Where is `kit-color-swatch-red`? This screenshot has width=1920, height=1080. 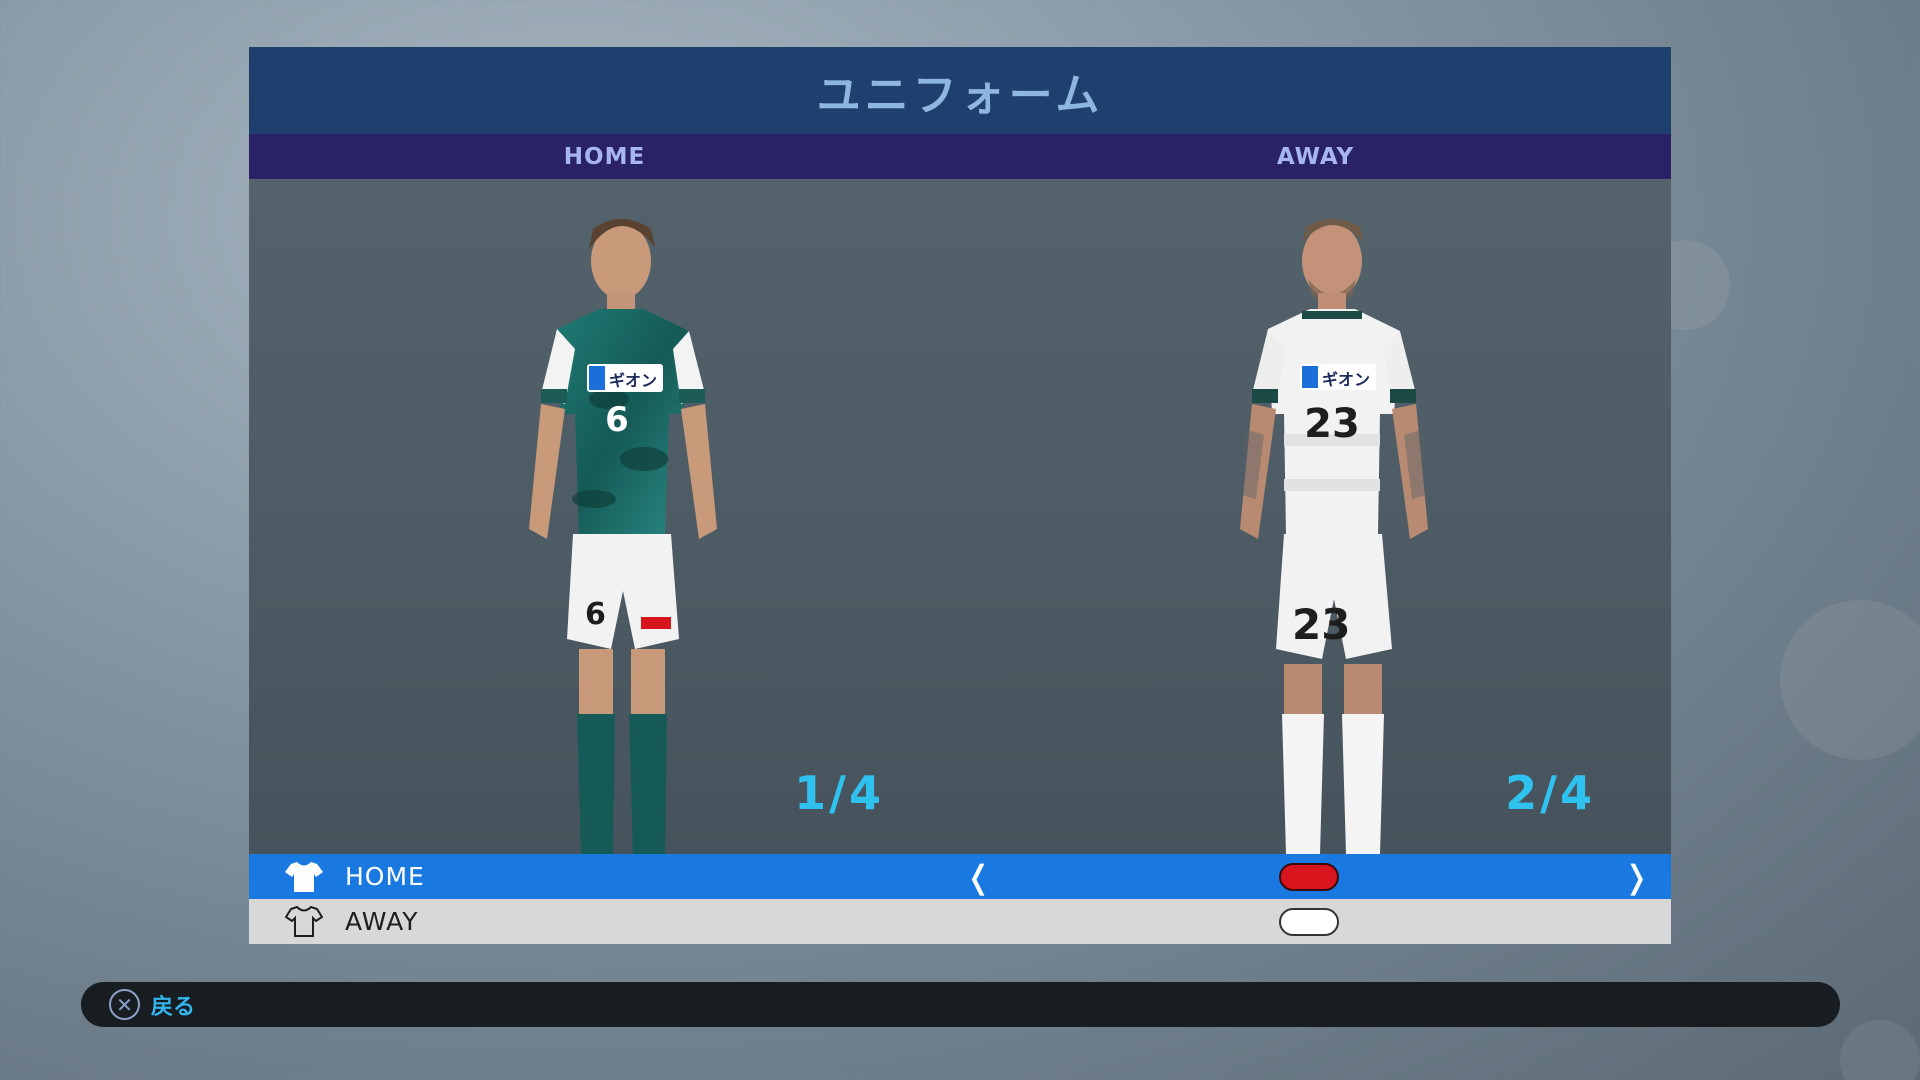
kit-color-swatch-red is located at coordinates (1309, 877).